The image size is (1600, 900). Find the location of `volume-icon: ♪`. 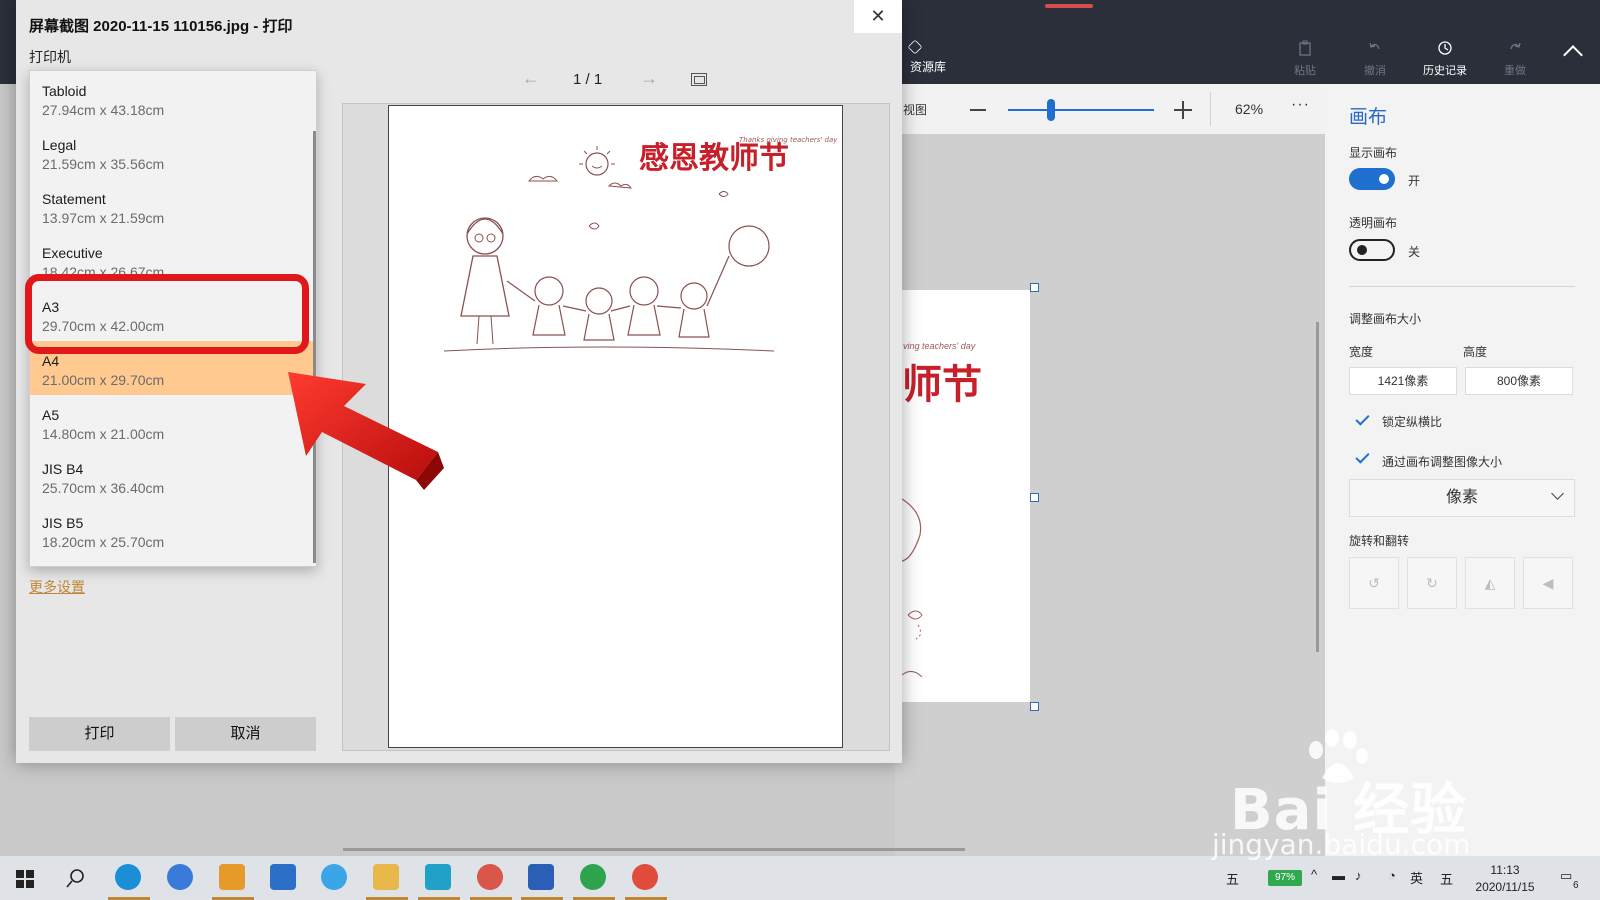

volume-icon: ♪ is located at coordinates (1358, 875).